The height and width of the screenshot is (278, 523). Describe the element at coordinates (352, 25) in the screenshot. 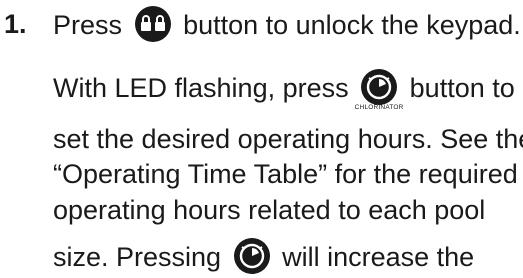

I see `line-1-after: button to unlock the keypad.` at that location.